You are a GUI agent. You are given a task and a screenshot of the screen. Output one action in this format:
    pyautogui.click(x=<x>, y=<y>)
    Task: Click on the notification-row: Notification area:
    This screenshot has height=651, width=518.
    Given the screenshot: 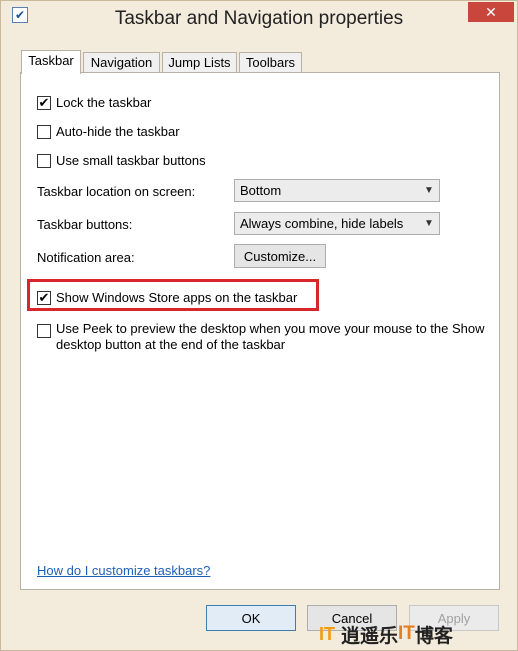 What is the action you would take?
    pyautogui.click(x=86, y=257)
    